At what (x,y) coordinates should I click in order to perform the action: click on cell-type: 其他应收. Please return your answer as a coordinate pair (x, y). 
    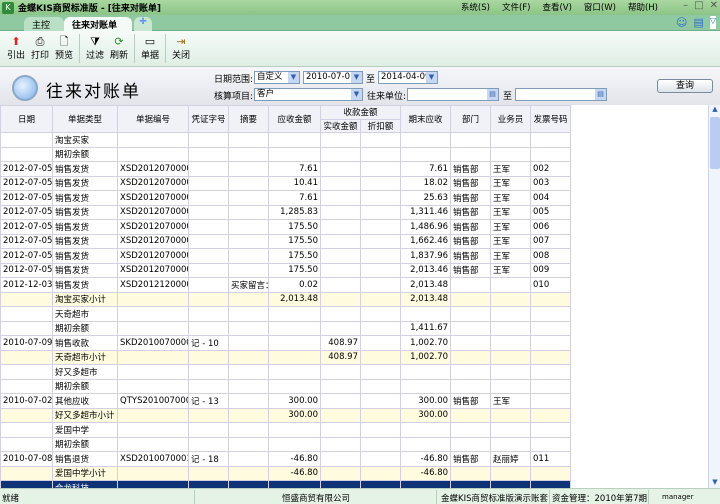
    Looking at the image, I should click on (85, 401).